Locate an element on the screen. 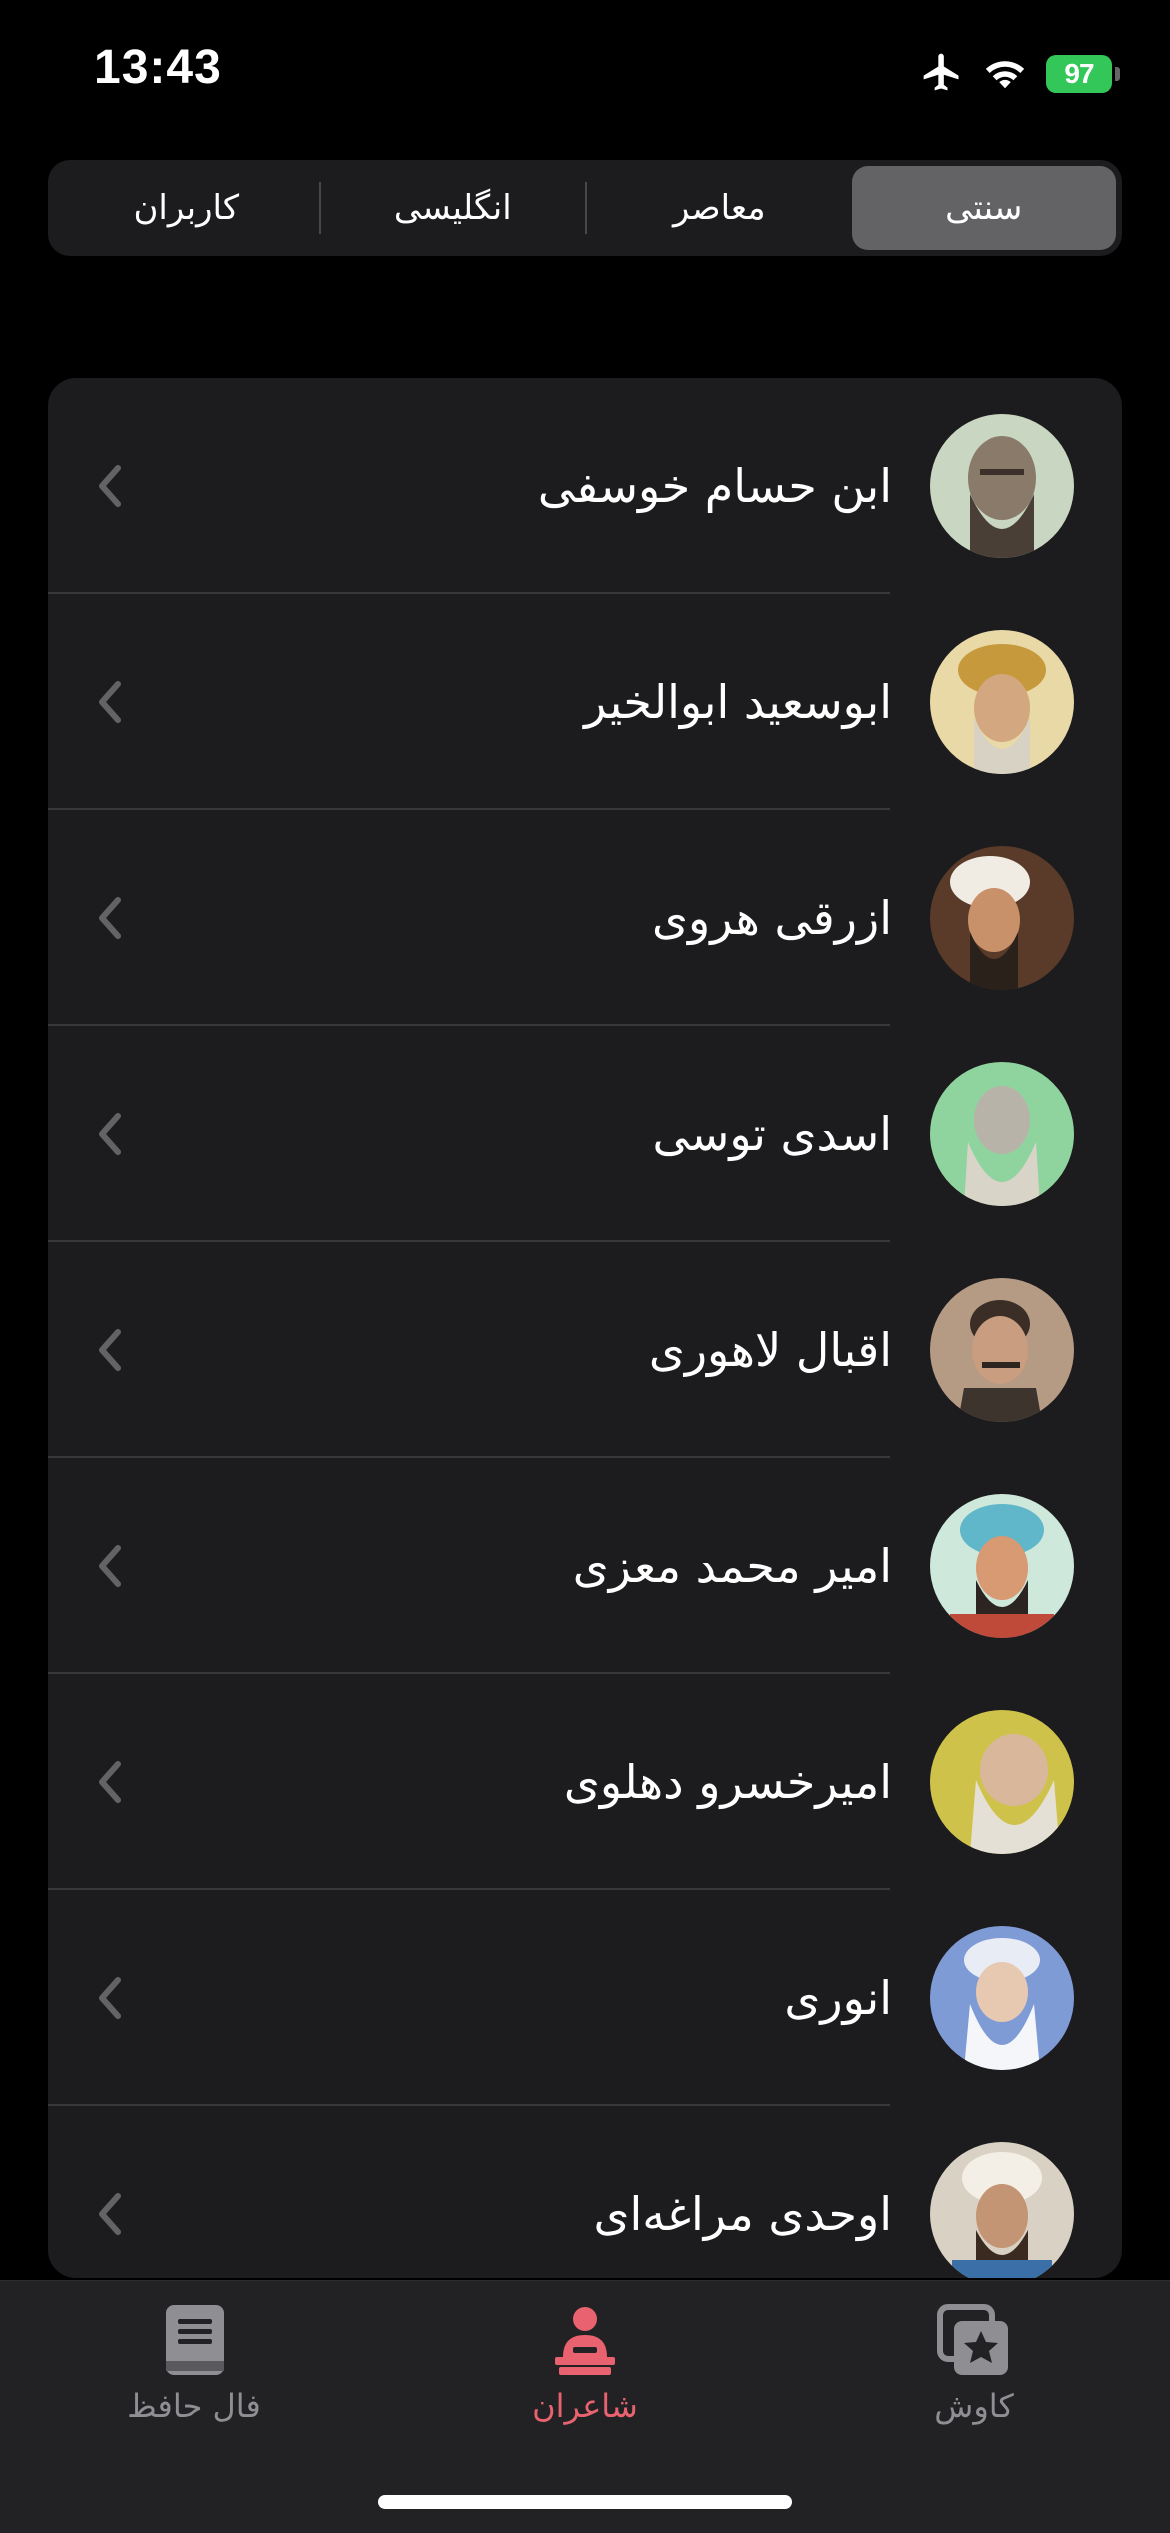  segment-users: کاربران is located at coordinates (186, 208).